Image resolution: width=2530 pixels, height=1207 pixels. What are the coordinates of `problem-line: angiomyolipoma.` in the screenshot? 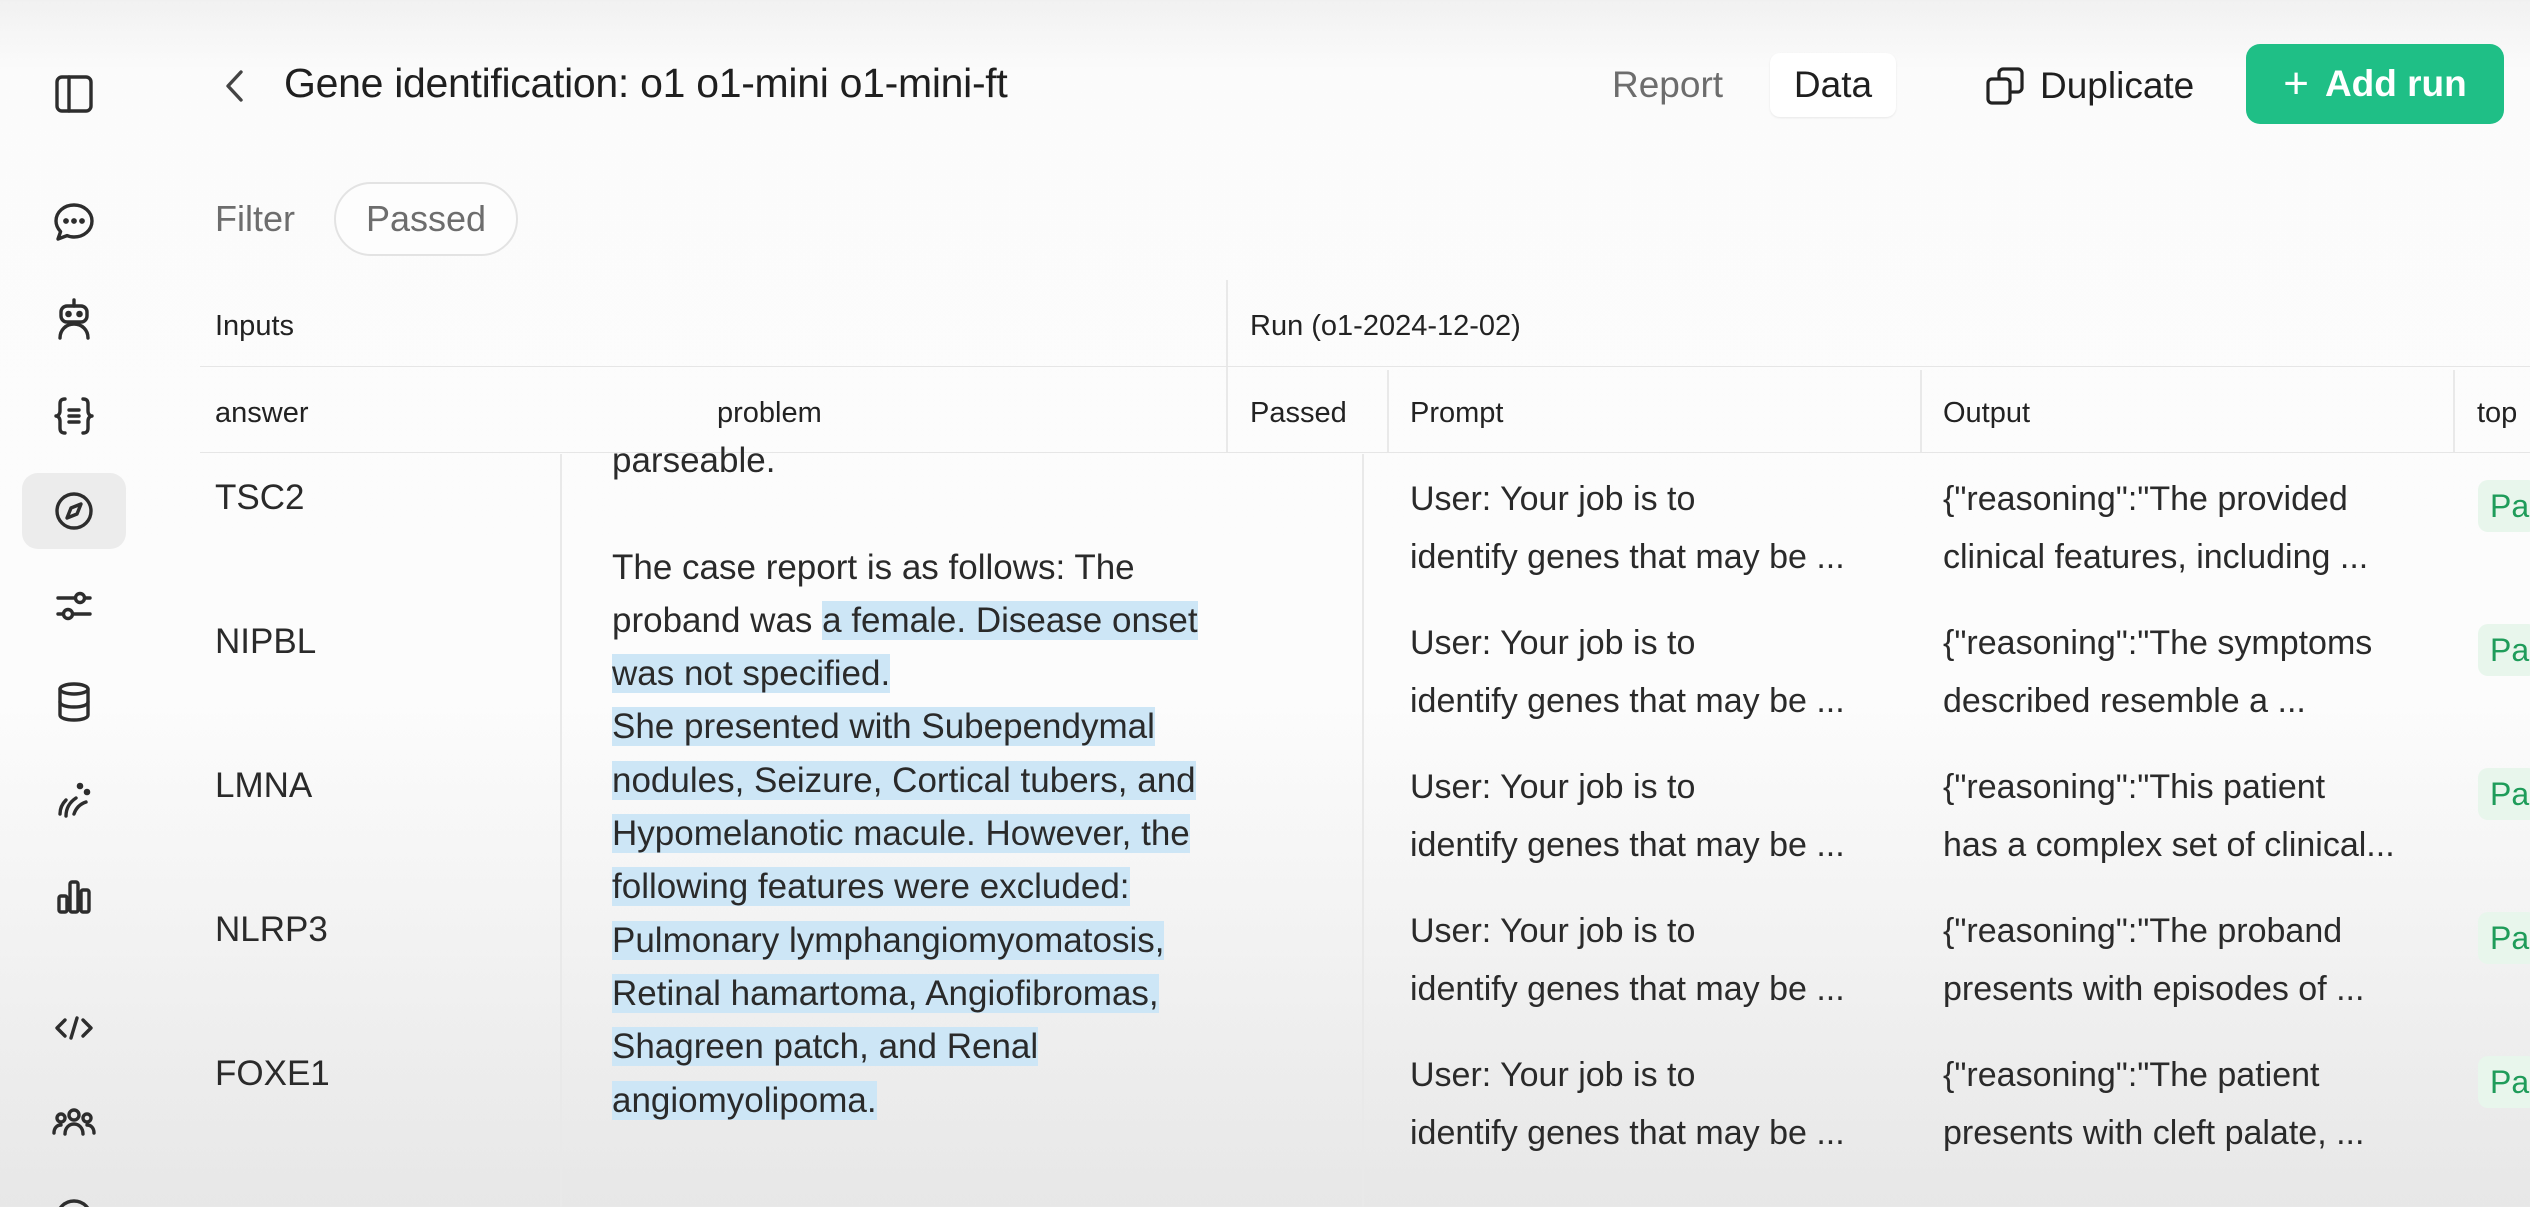 It's located at (932, 1100).